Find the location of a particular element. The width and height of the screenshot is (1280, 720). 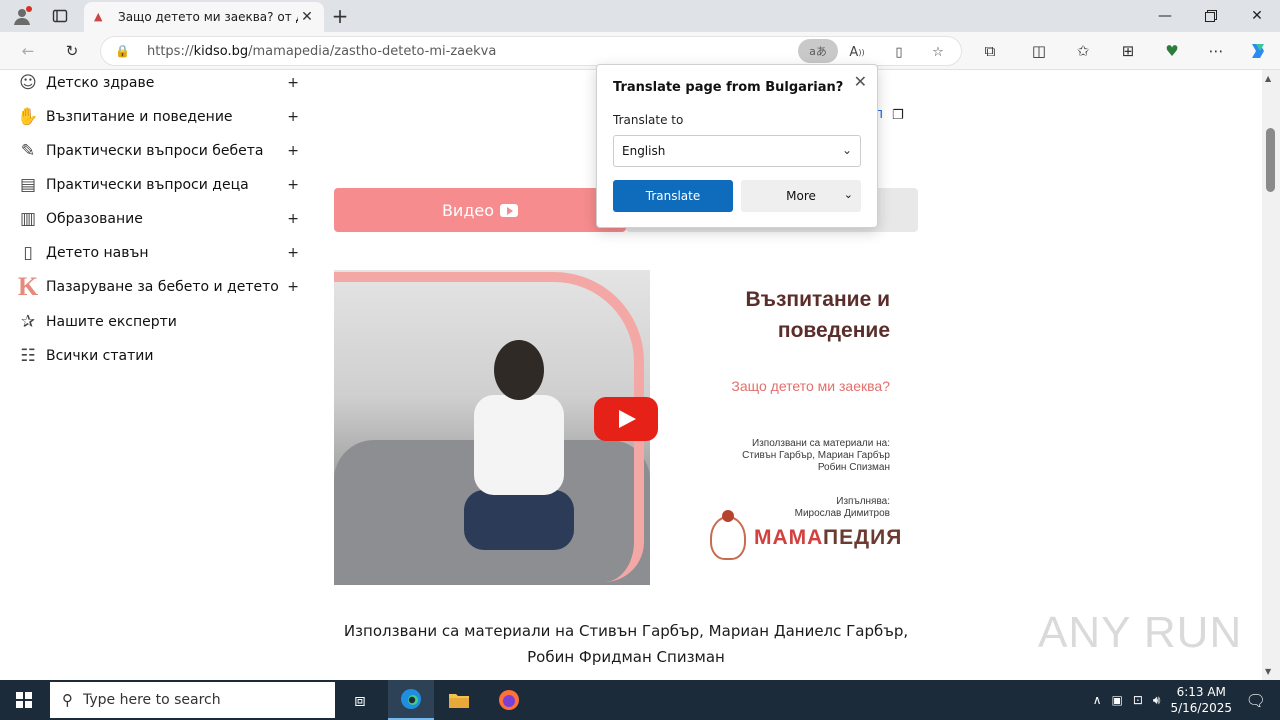

taskbar-search: ⚲ Type here to search is located at coordinates (192, 700).